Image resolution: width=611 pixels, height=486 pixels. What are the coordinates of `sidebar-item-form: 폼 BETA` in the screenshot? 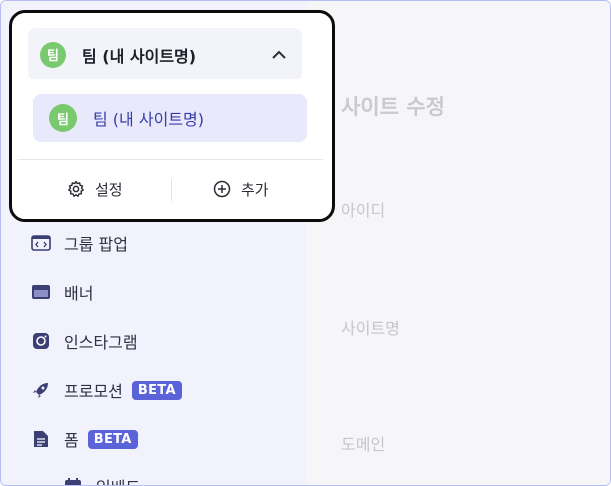 It's located at (84, 439).